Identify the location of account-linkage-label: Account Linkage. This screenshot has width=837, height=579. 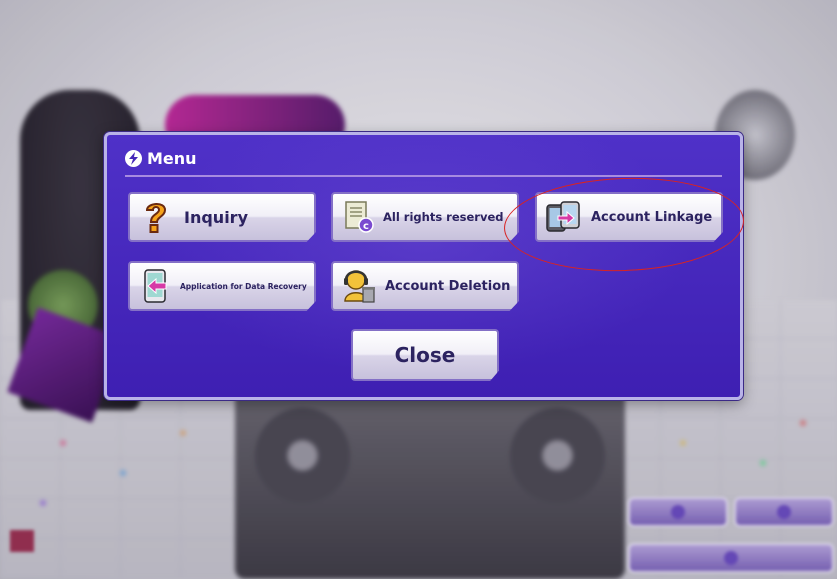
(652, 217).